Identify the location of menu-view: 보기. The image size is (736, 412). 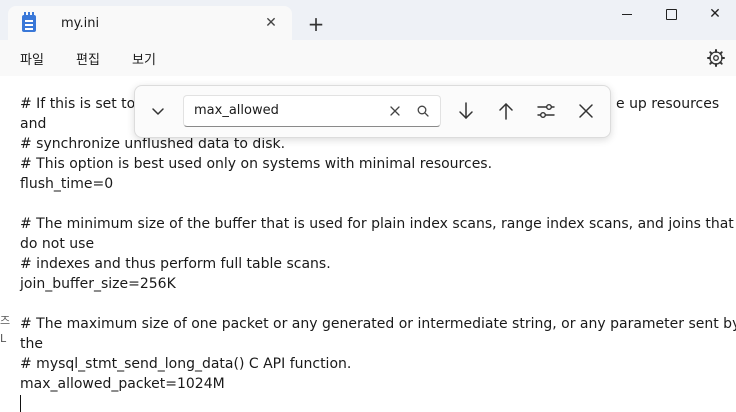
(144, 58).